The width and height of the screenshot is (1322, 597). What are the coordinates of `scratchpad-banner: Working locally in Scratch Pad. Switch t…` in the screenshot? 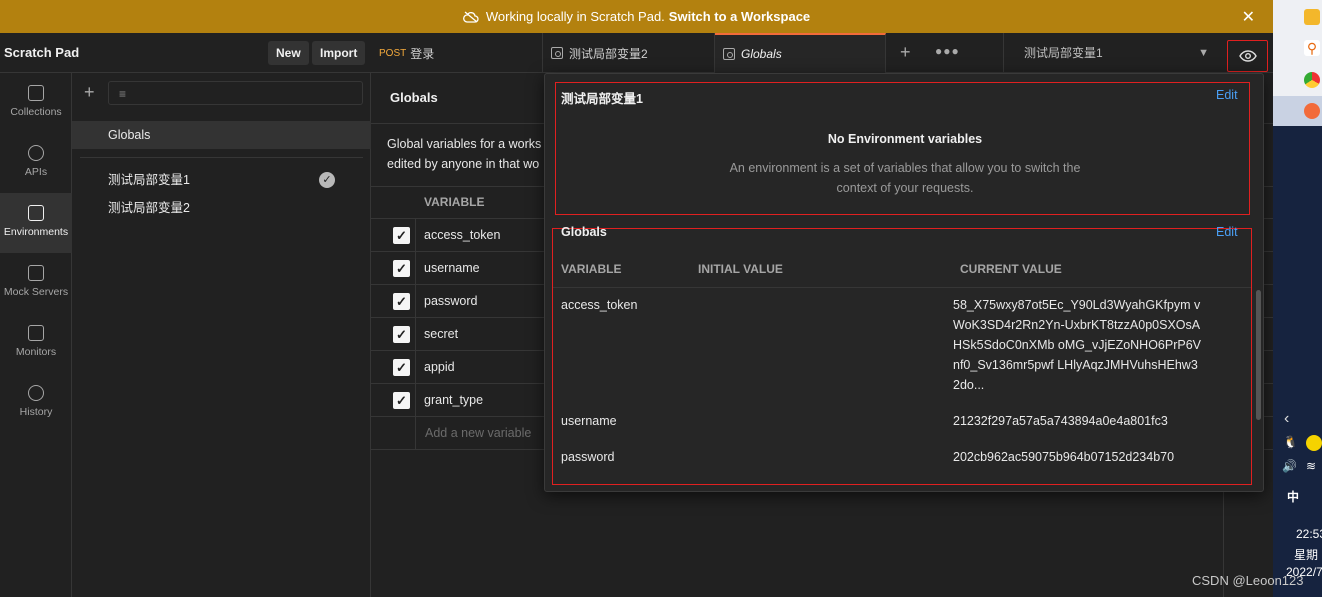 It's located at (636, 16).